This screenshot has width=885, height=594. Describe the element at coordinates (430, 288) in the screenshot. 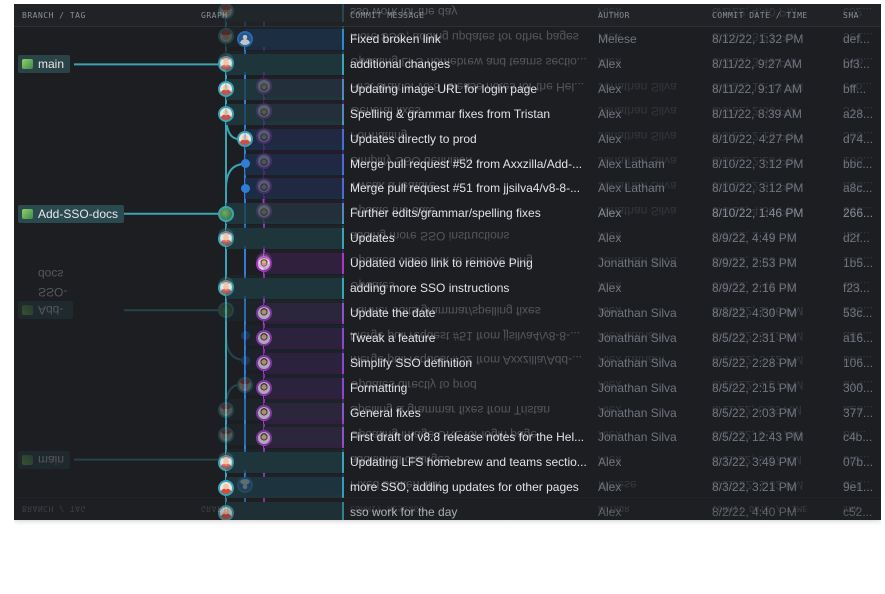

I see `commit-message: adding more SSO instructions` at that location.